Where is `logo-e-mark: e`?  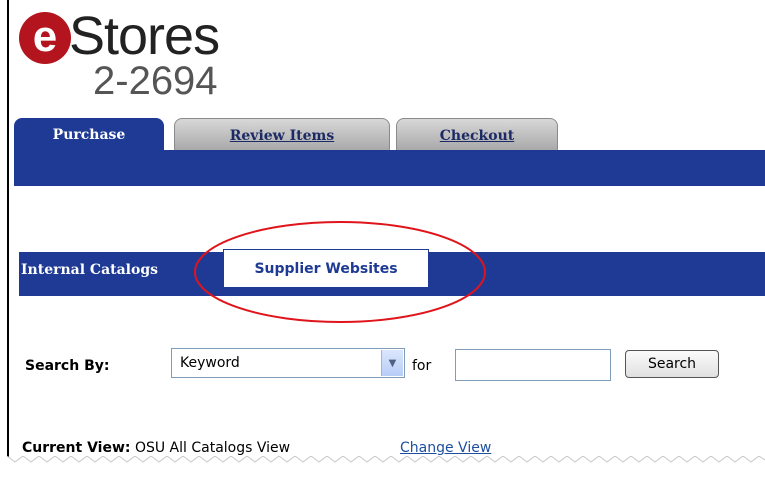
logo-e-mark: e is located at coordinates (45, 38).